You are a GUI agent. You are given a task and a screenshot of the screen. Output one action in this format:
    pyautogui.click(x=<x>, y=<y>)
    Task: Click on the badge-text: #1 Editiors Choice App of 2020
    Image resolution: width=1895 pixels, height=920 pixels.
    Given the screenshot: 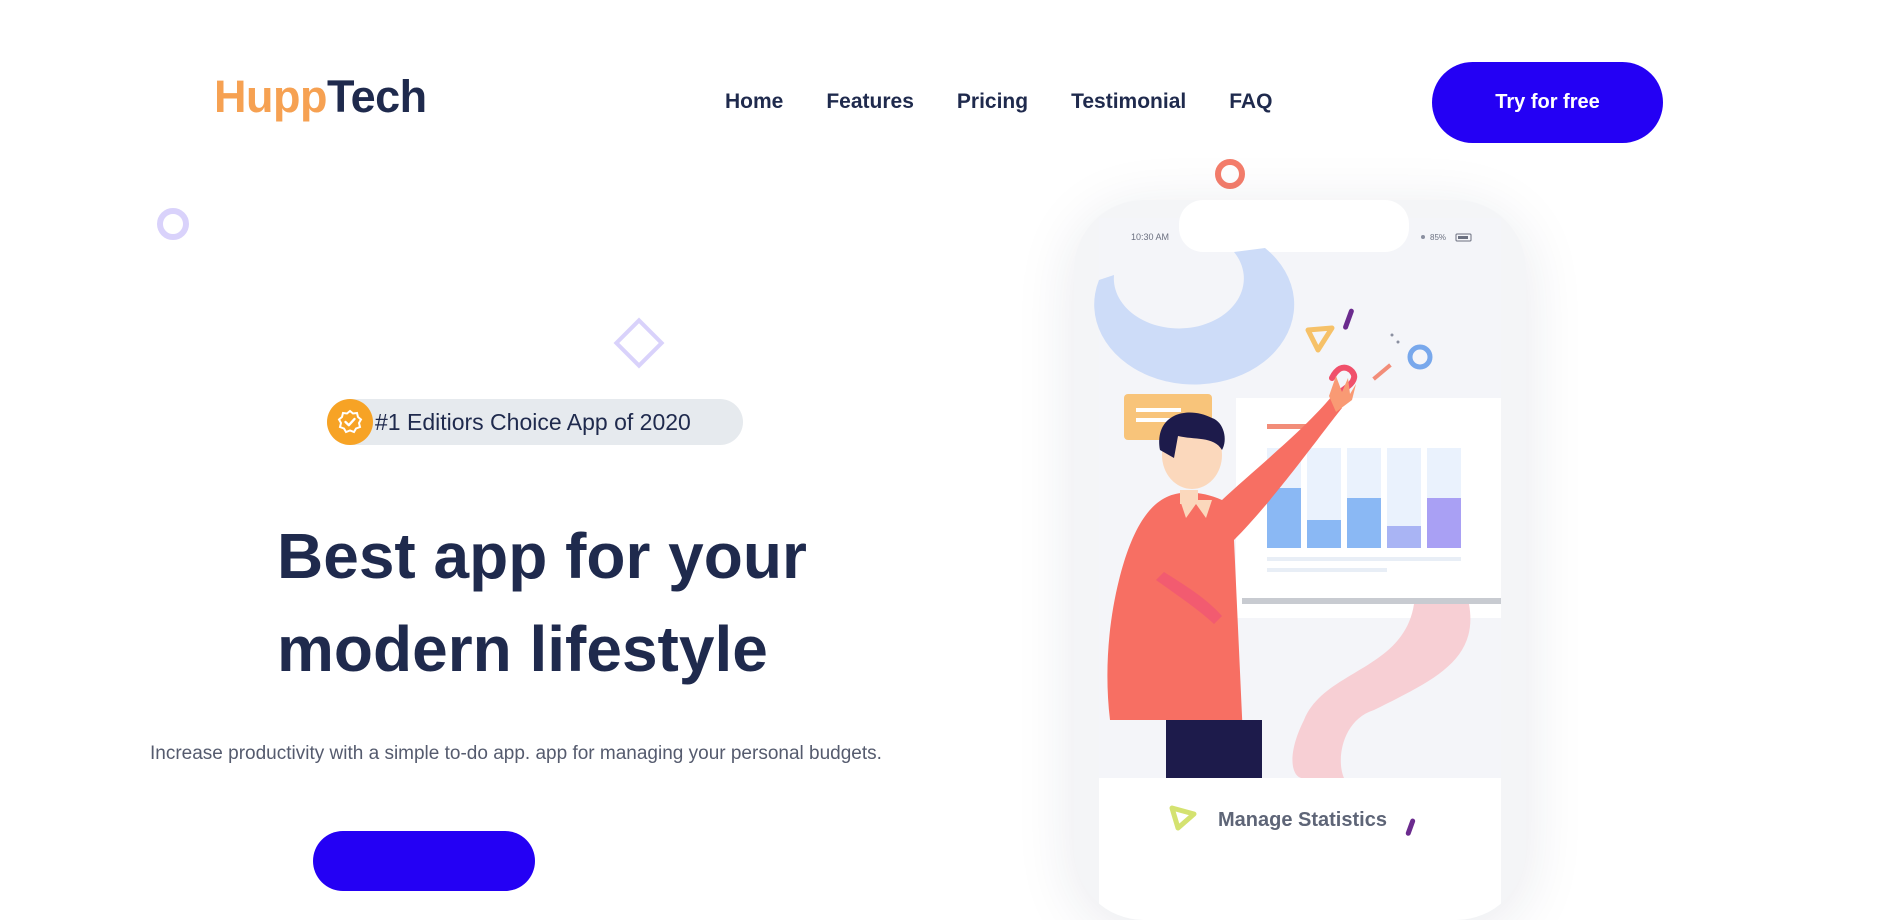 What is the action you would take?
    pyautogui.click(x=533, y=421)
    